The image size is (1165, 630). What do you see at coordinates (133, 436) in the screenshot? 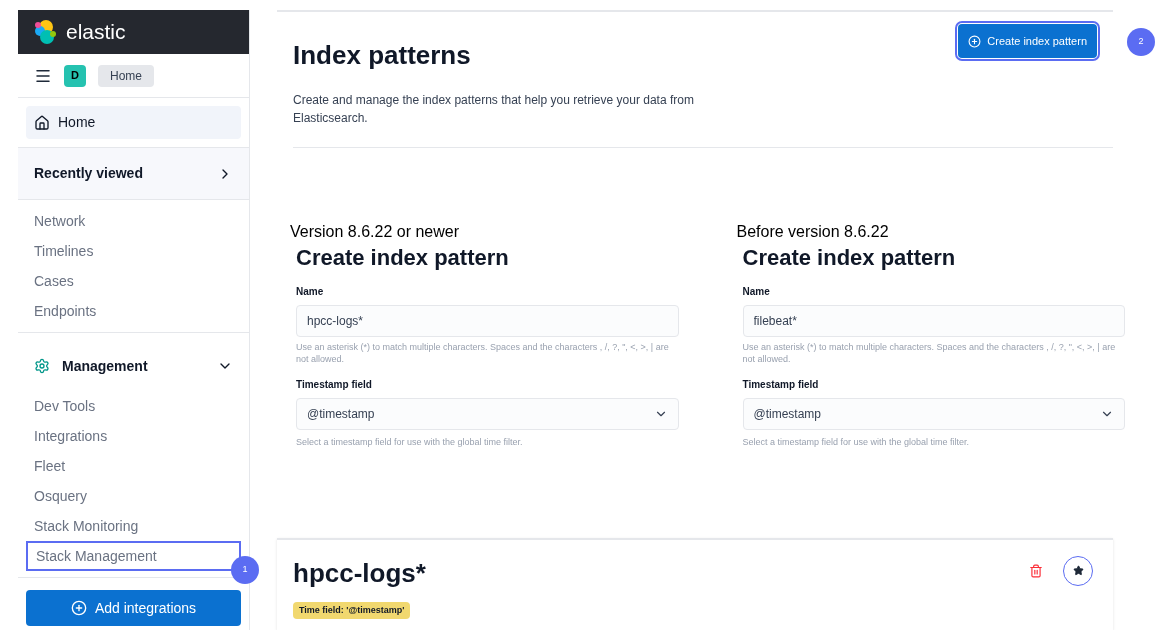
I see `nav-item: Integrations` at bounding box center [133, 436].